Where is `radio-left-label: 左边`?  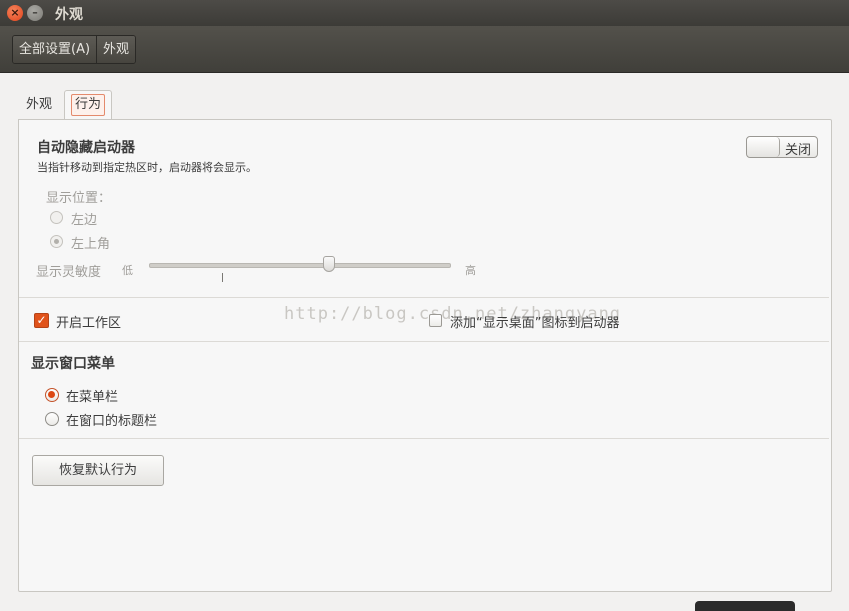
radio-left-label: 左边 is located at coordinates (84, 220).